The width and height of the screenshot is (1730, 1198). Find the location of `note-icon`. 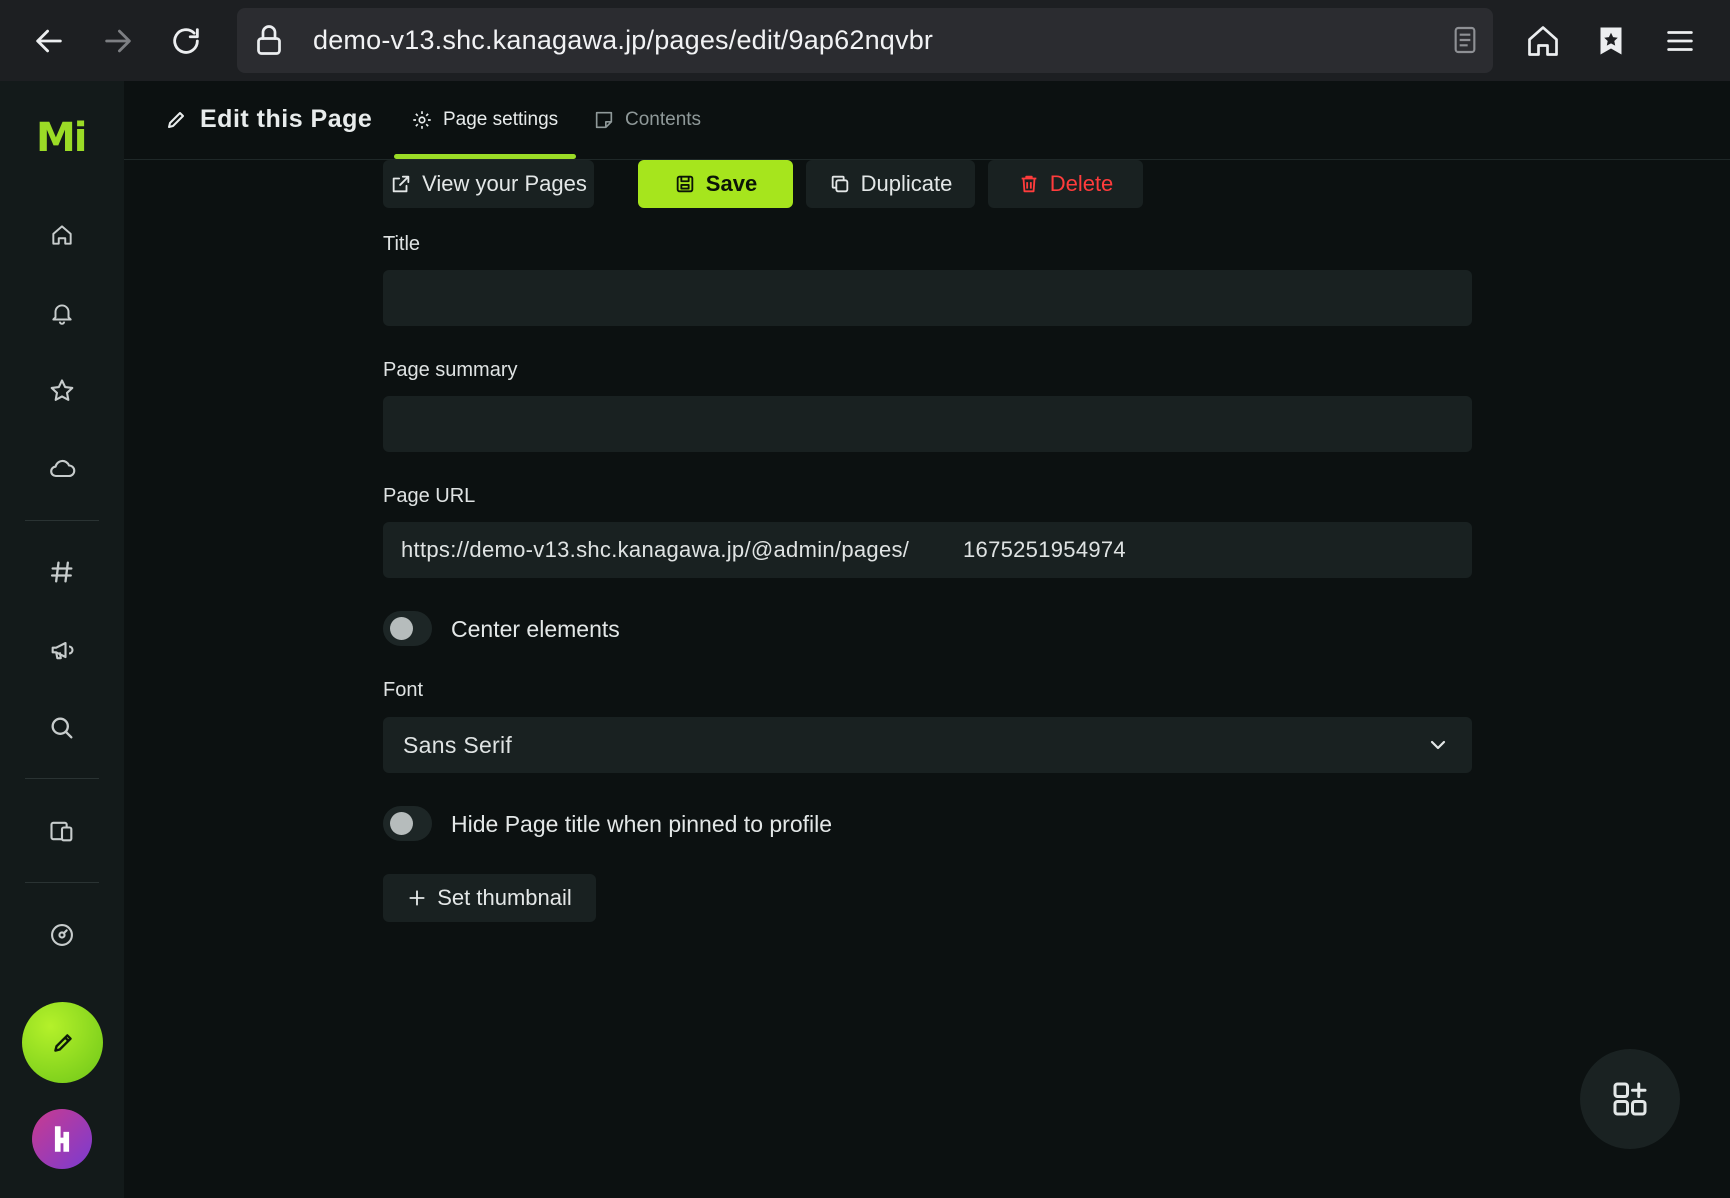

note-icon is located at coordinates (604, 120).